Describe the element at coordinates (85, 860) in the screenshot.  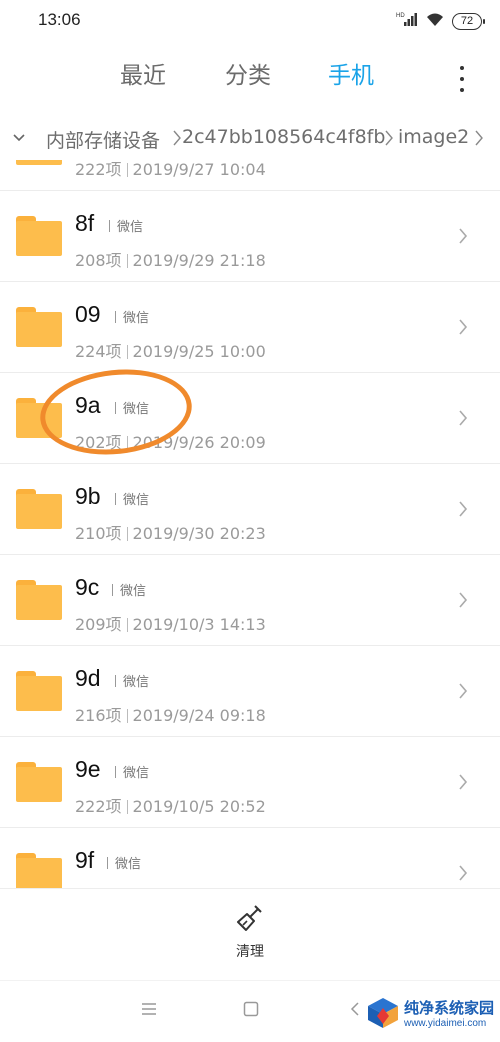
I see `folder-name: 9f` at that location.